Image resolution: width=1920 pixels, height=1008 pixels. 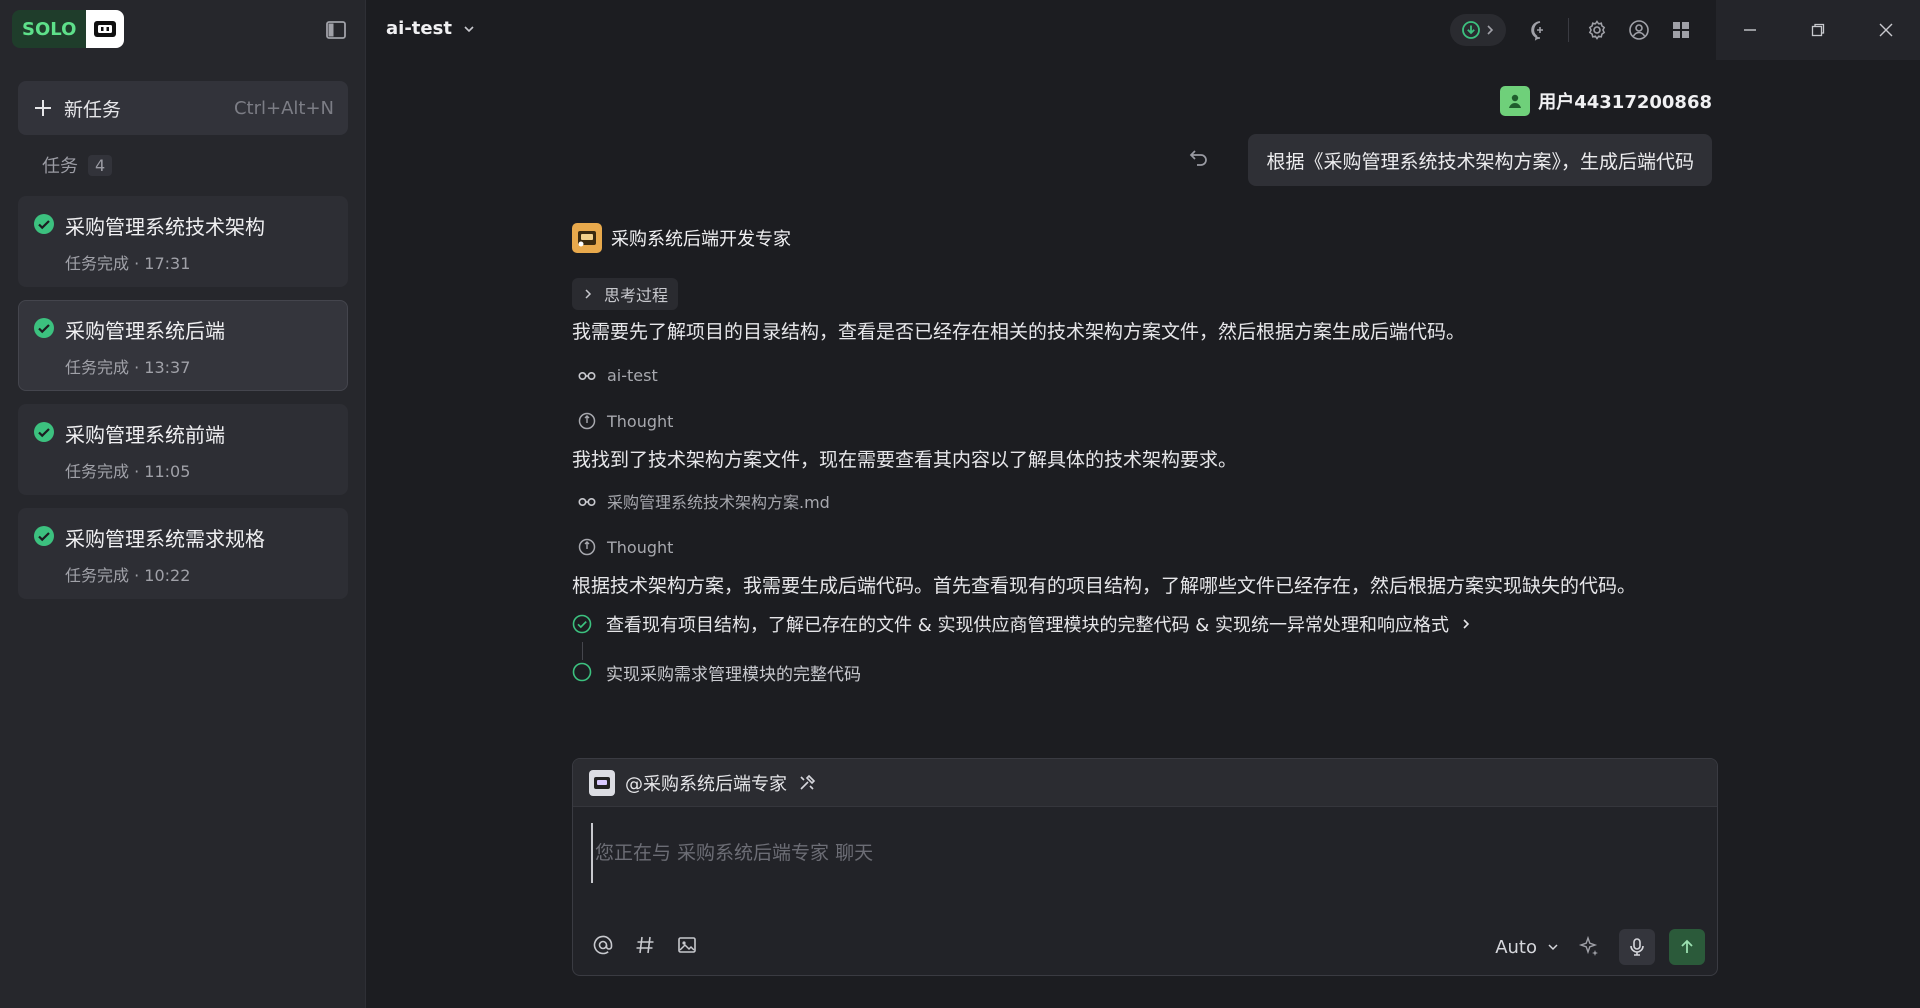 What do you see at coordinates (1818, 30) in the screenshot?
I see `restore-icon` at bounding box center [1818, 30].